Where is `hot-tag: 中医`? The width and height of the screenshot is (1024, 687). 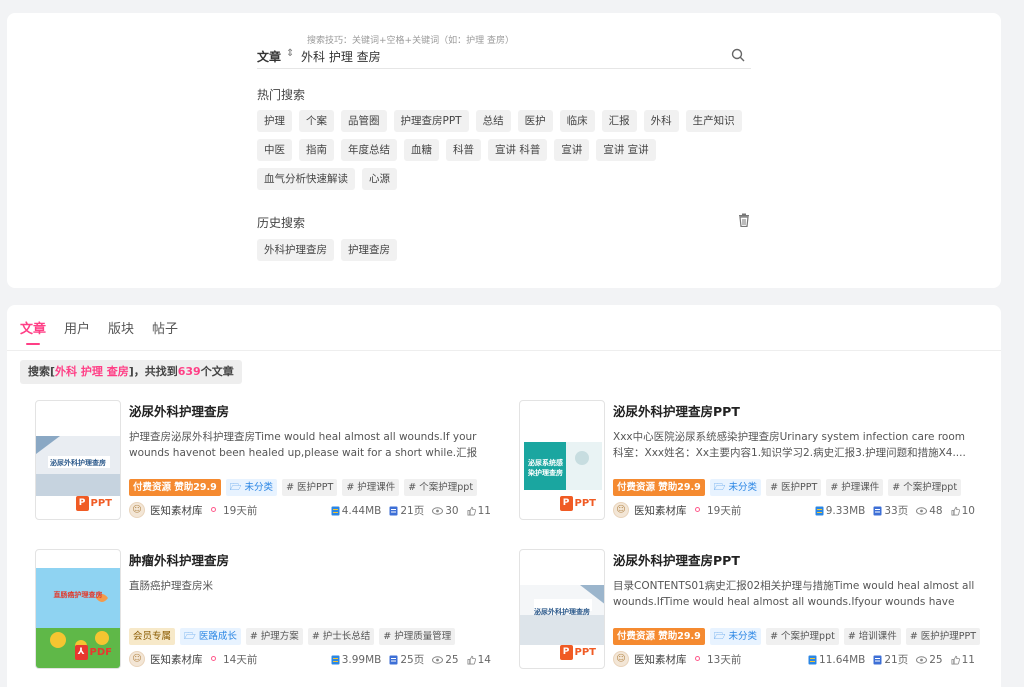
hot-tag: 中医 is located at coordinates (274, 150).